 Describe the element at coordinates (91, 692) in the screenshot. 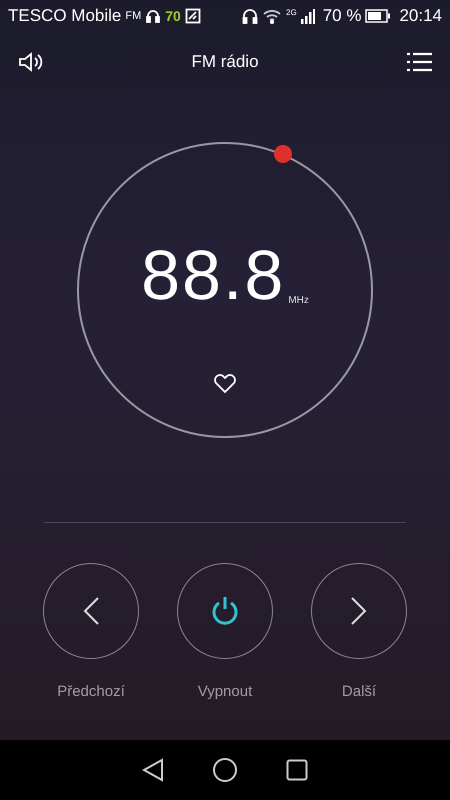

I see `control-label: Předchozí` at that location.